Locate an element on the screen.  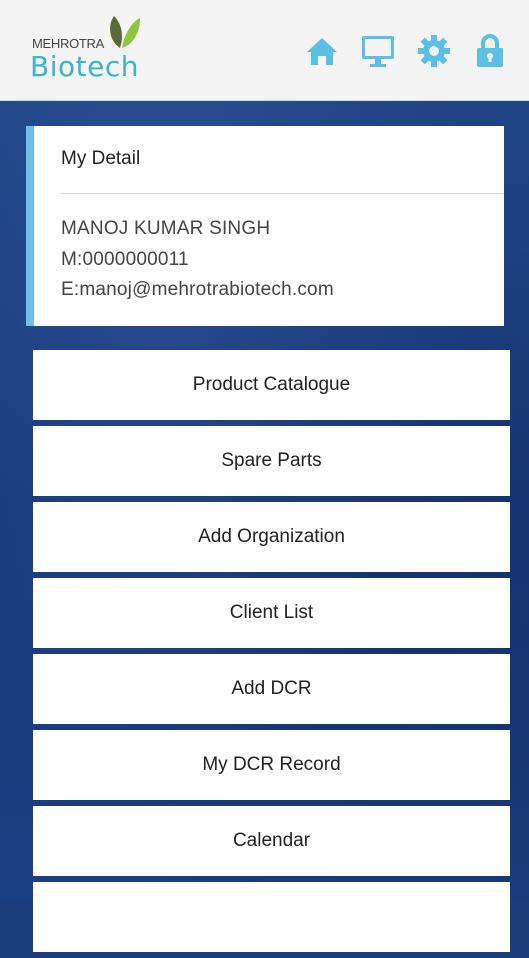
menu-item-my-dcr-record: My DCR Record is located at coordinates (271, 765).